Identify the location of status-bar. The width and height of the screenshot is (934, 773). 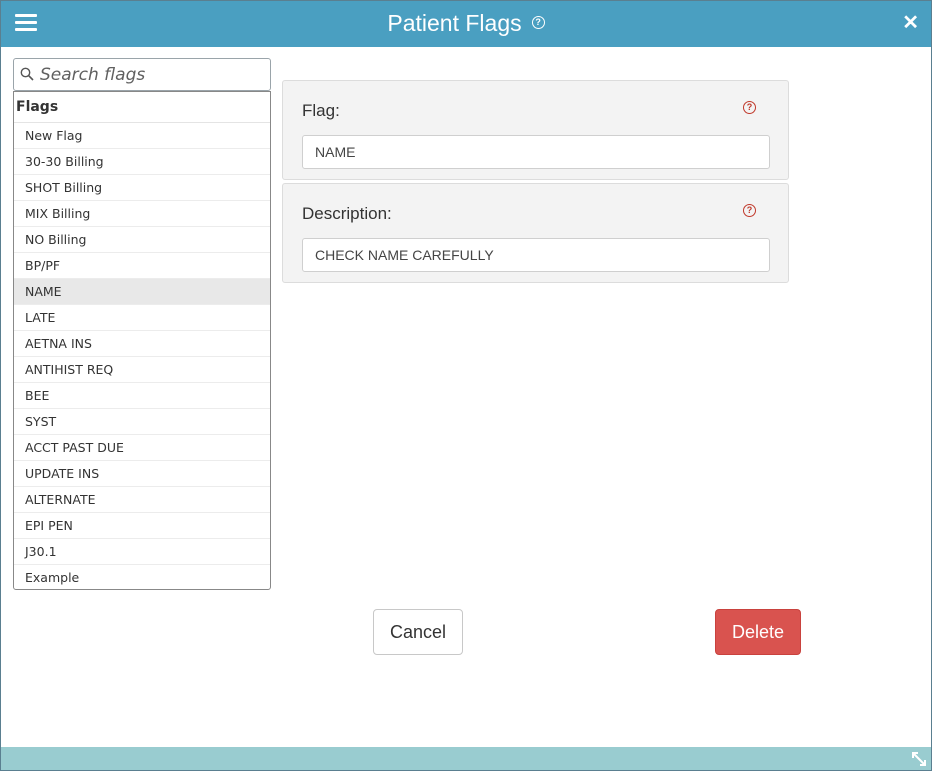
(466, 758).